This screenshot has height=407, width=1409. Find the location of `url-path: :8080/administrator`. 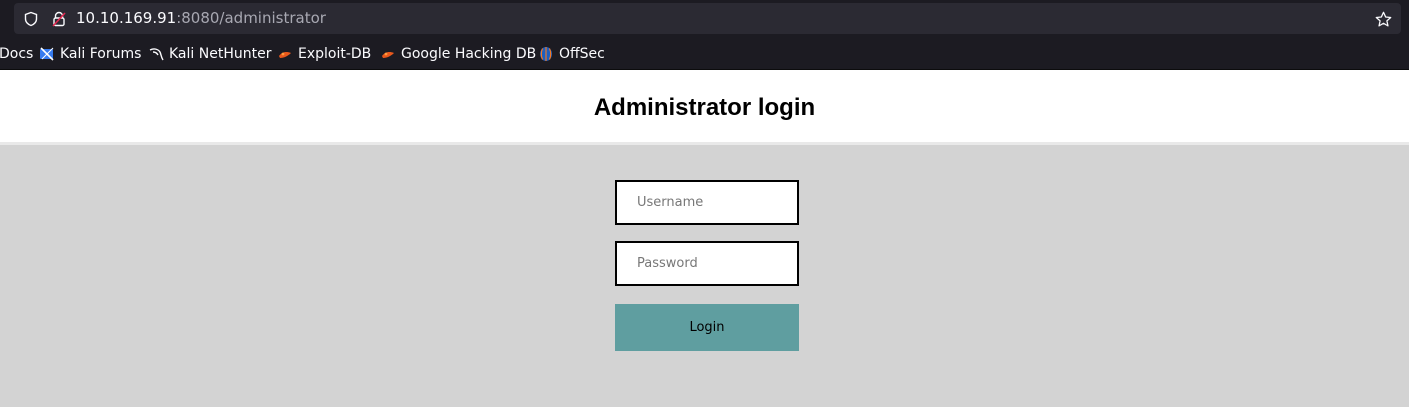

url-path: :8080/administrator is located at coordinates (251, 18).